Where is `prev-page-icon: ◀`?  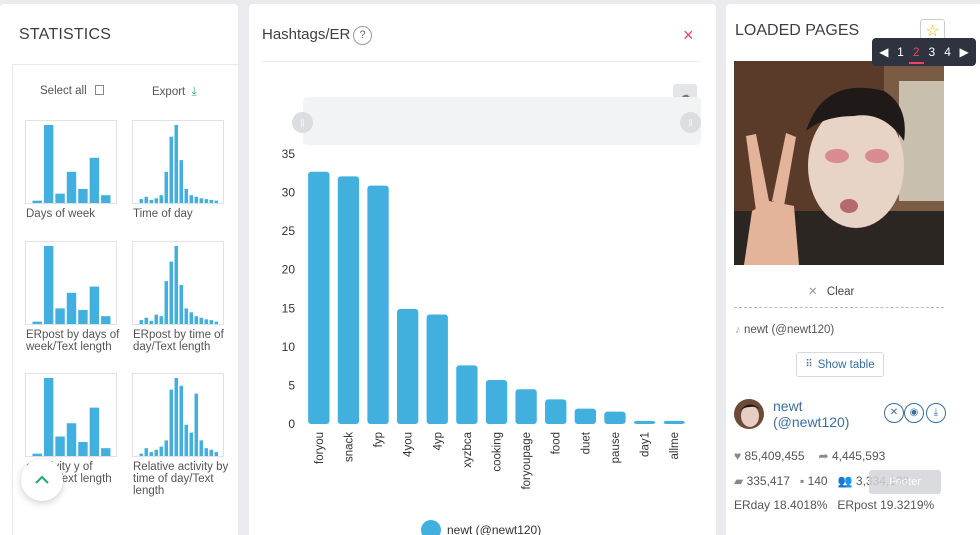 prev-page-icon: ◀ is located at coordinates (883, 52).